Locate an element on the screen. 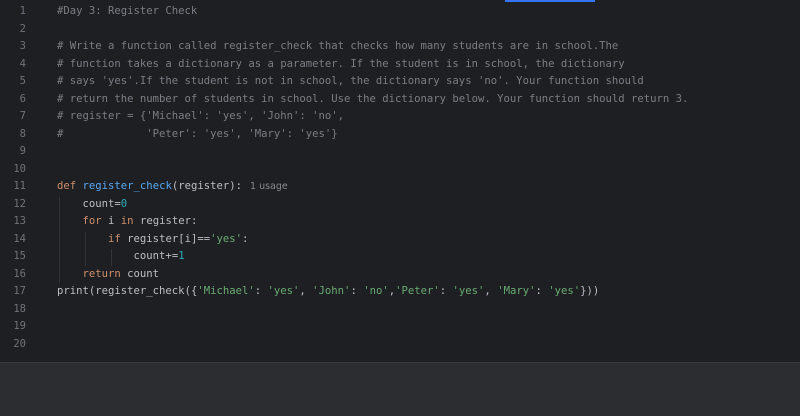 The height and width of the screenshot is (416, 800). line-number: 14 is located at coordinates (19, 238).